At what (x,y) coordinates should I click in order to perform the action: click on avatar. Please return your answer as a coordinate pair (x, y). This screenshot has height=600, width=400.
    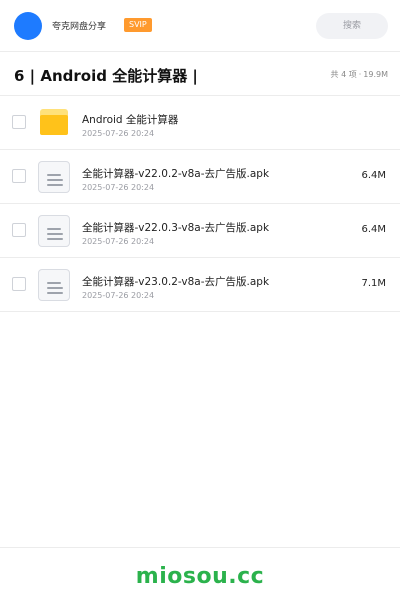
    Looking at the image, I should click on (28, 26).